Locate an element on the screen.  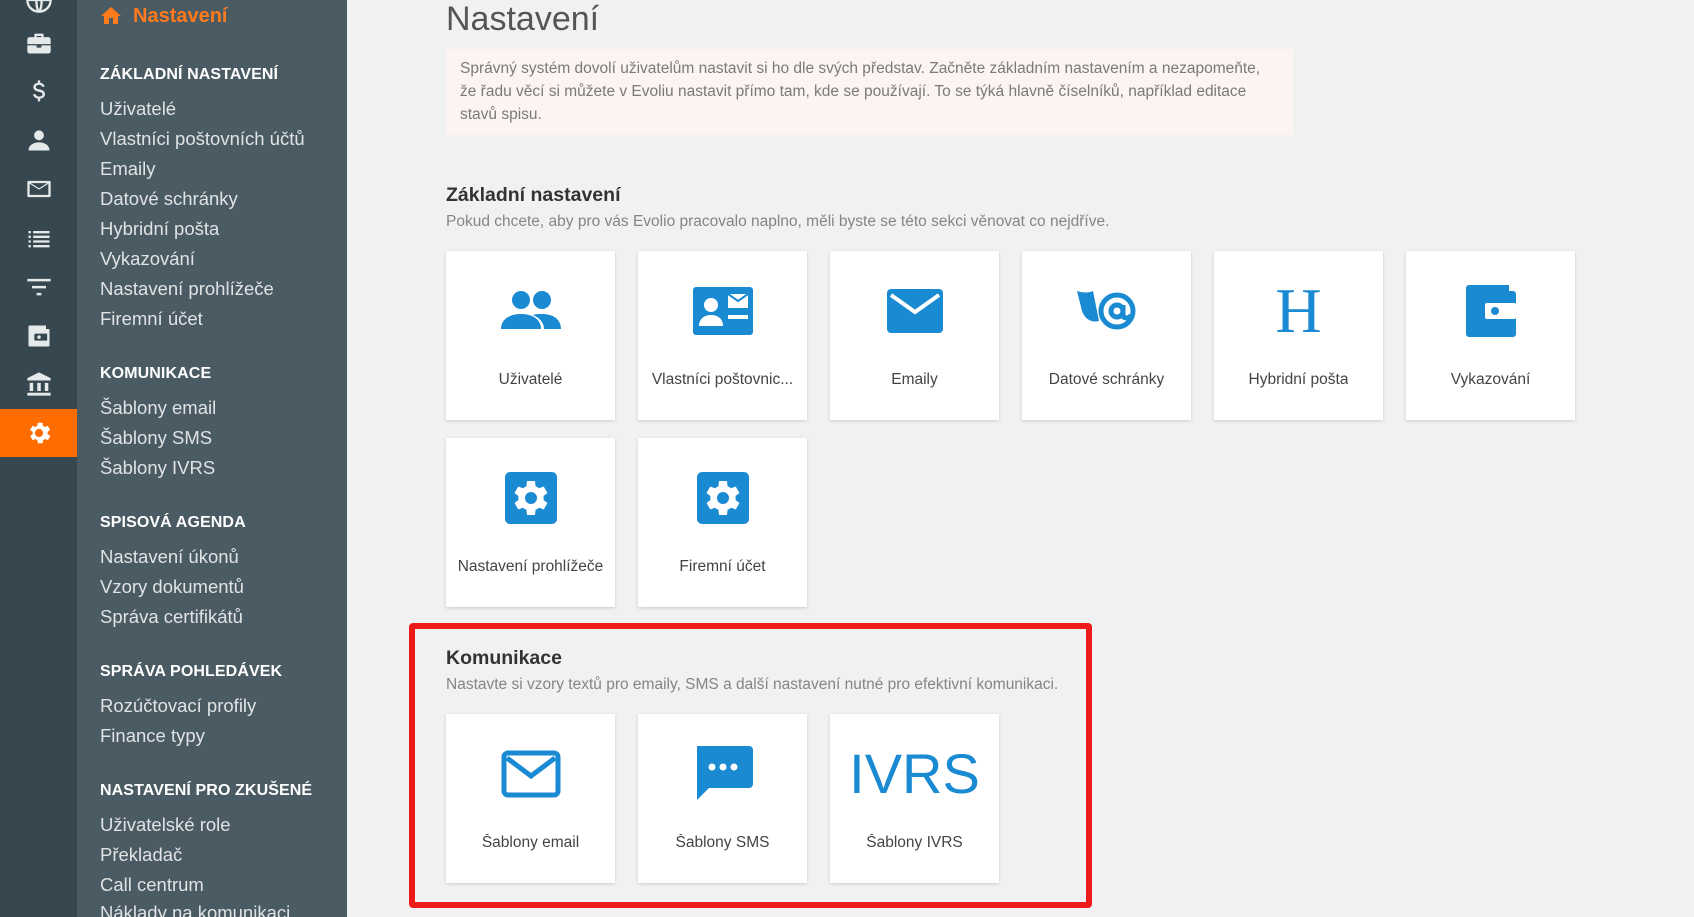
rail-briefcase is located at coordinates (38, 43).